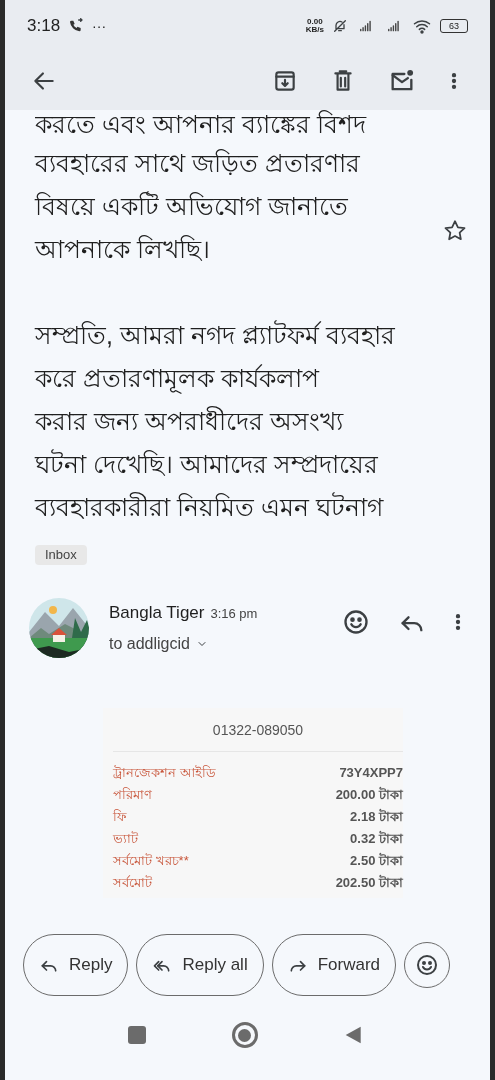 This screenshot has height=1080, width=495. I want to click on receipt-value: 0.32 টাকা, so click(376, 839).